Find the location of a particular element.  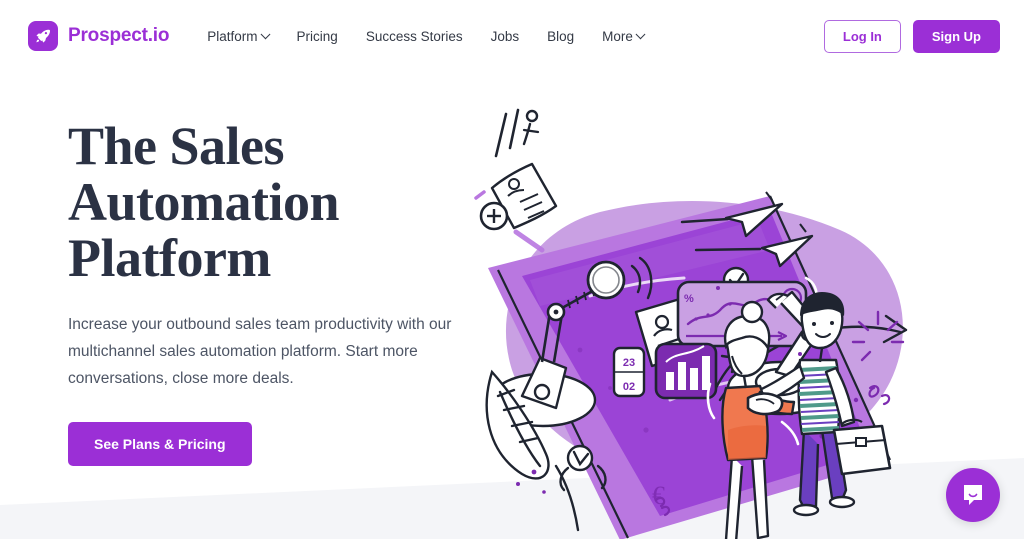

page-title: The Sales Automation Platform is located at coordinates (278, 202).